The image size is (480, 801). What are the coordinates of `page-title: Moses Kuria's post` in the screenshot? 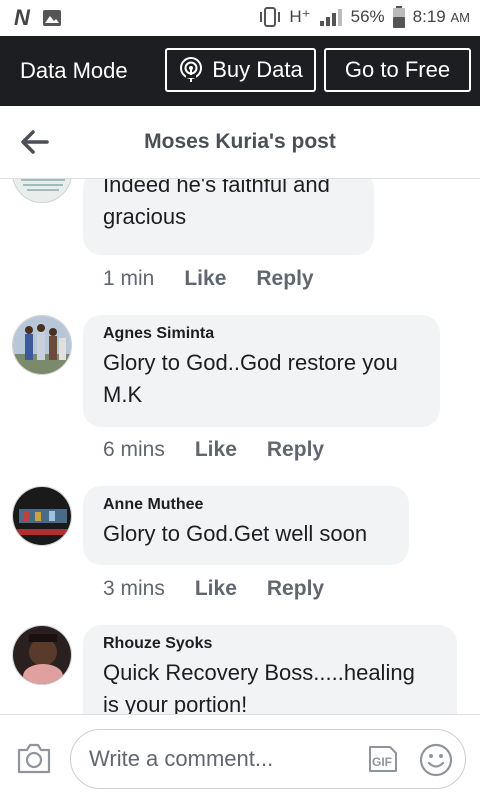 It's located at (240, 141).